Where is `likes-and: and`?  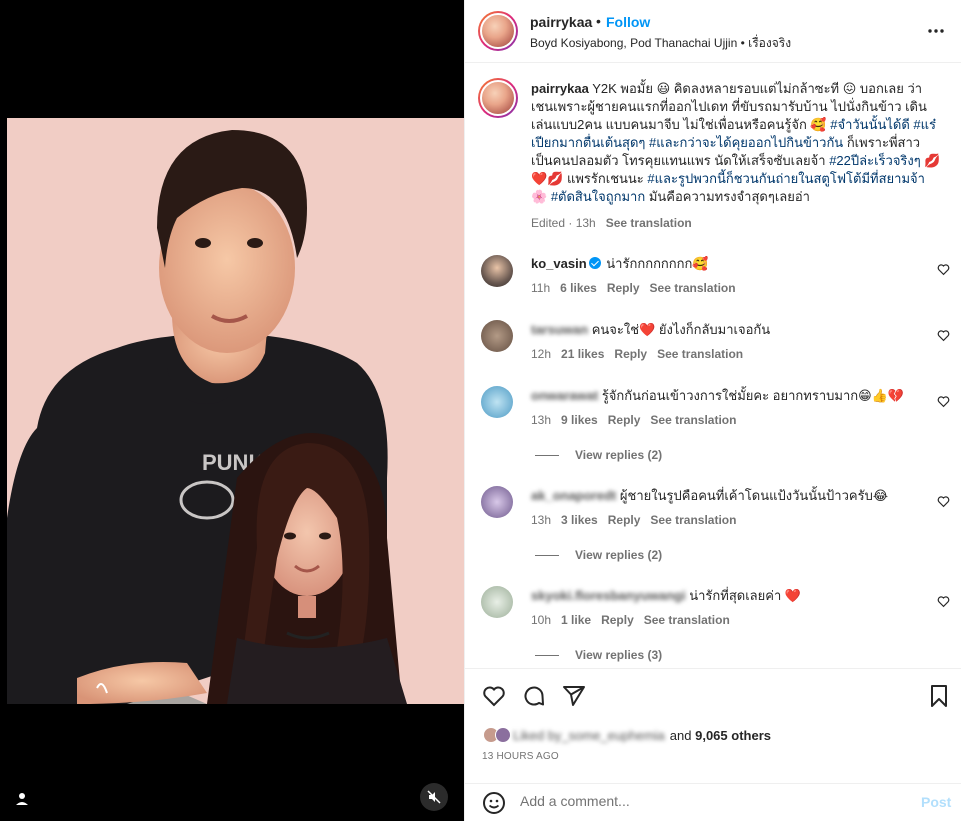 likes-and: and is located at coordinates (680, 735).